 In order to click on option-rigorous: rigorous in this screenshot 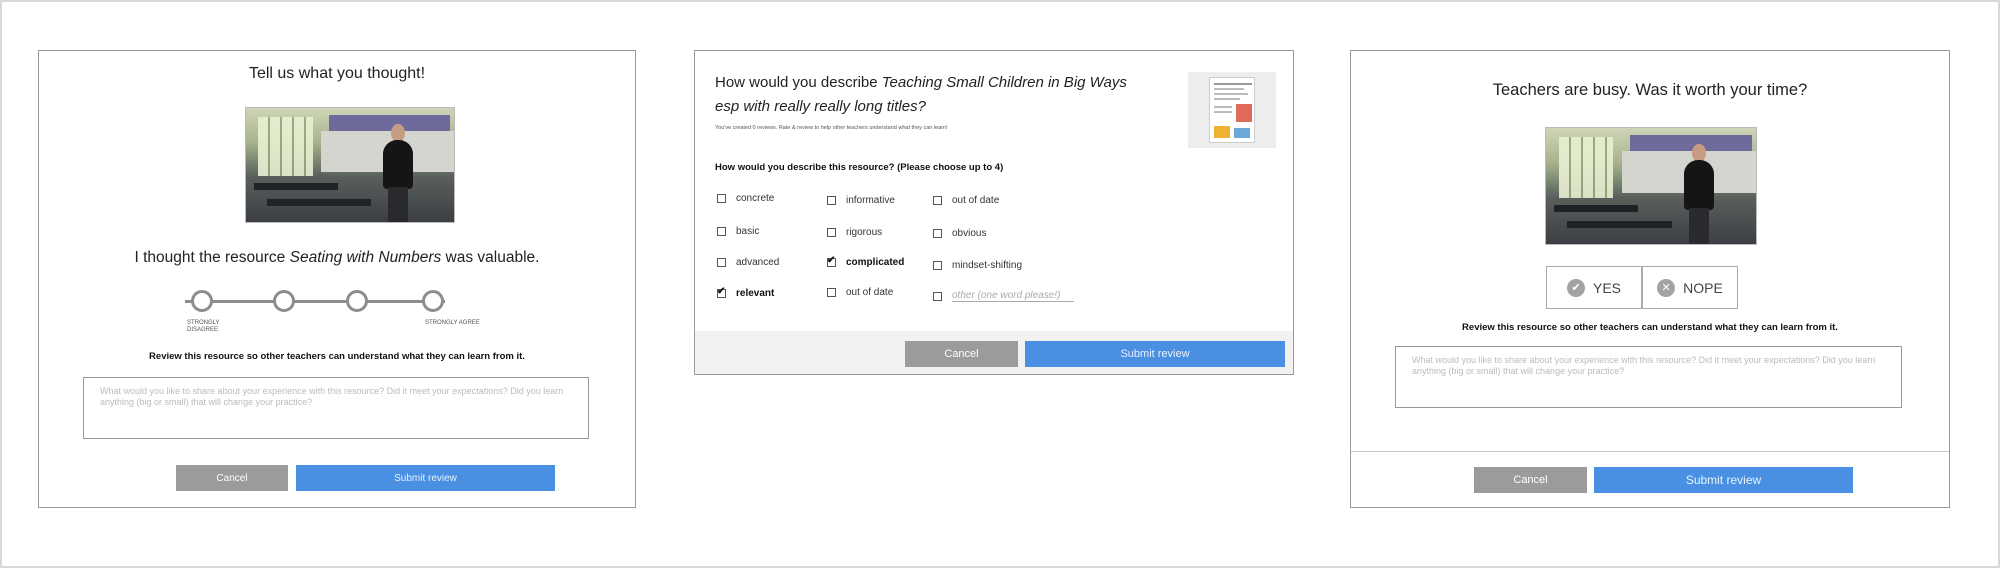, I will do `click(854, 232)`.